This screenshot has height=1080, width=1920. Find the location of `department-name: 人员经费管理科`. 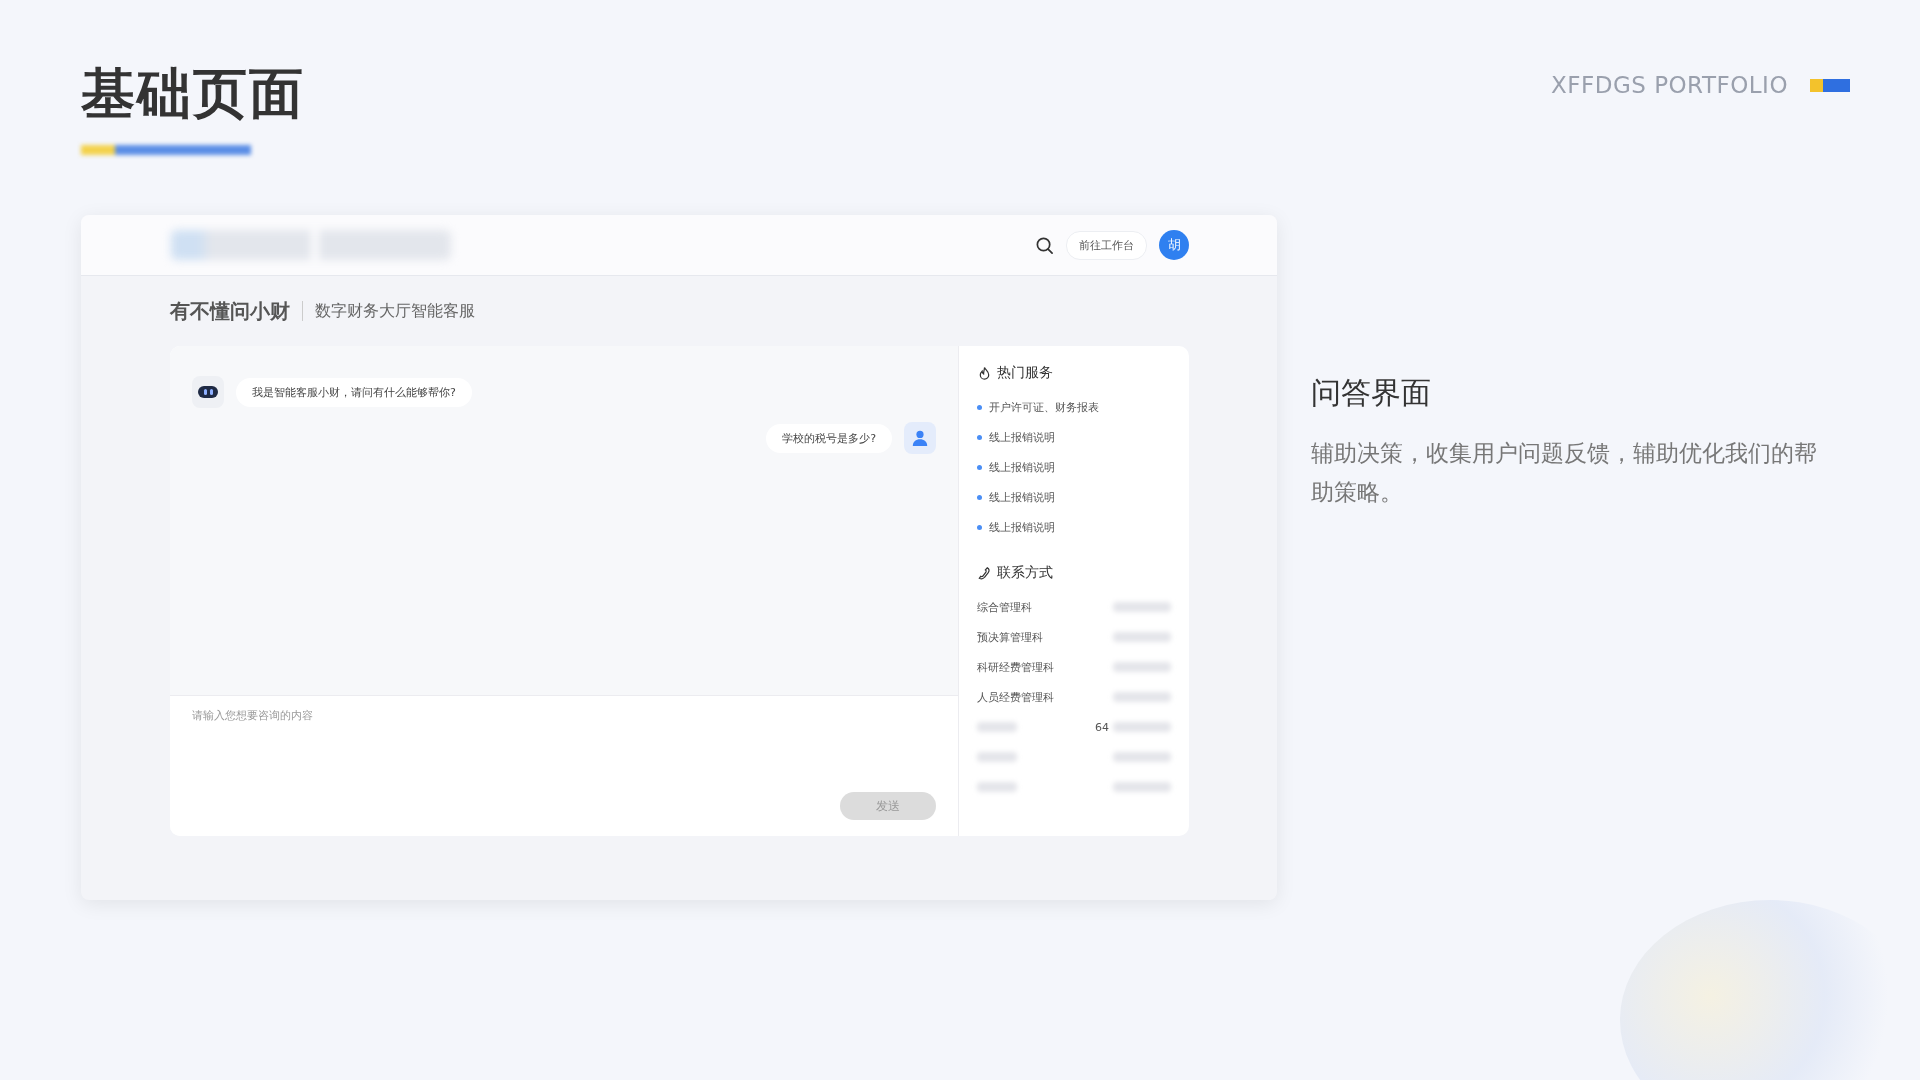

department-name: 人员经费管理科 is located at coordinates (1015, 697).